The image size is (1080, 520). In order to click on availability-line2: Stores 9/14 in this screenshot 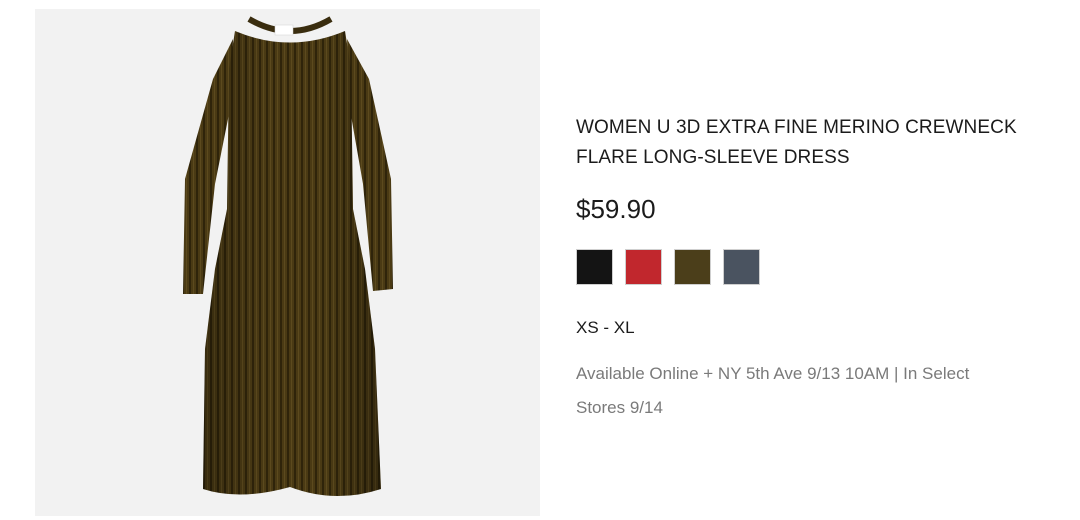, I will do `click(619, 407)`.